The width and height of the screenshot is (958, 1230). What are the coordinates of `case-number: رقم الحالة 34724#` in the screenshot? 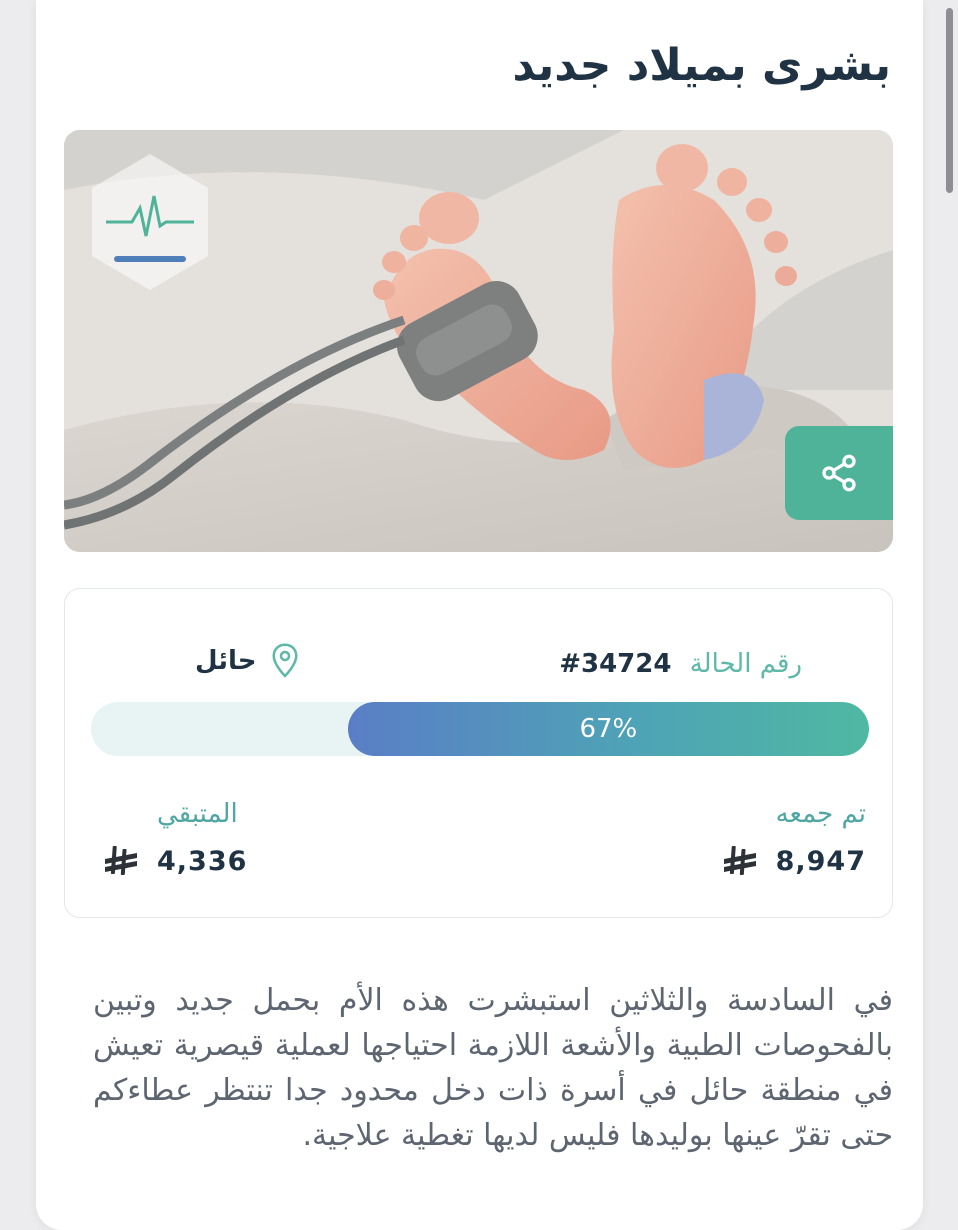 It's located at (680, 664).